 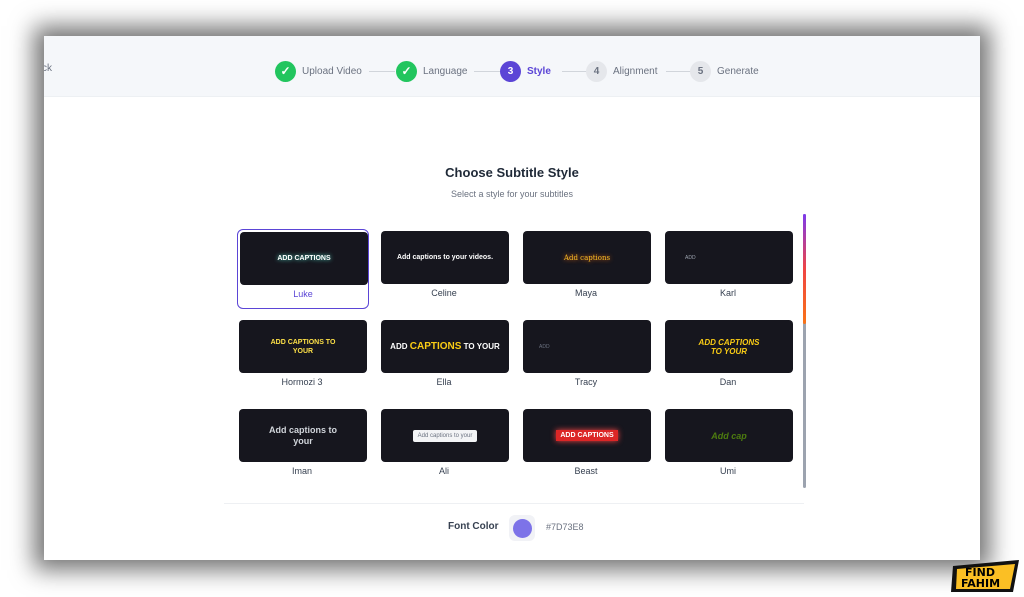 I want to click on preview-text: Add captions, so click(x=587, y=257).